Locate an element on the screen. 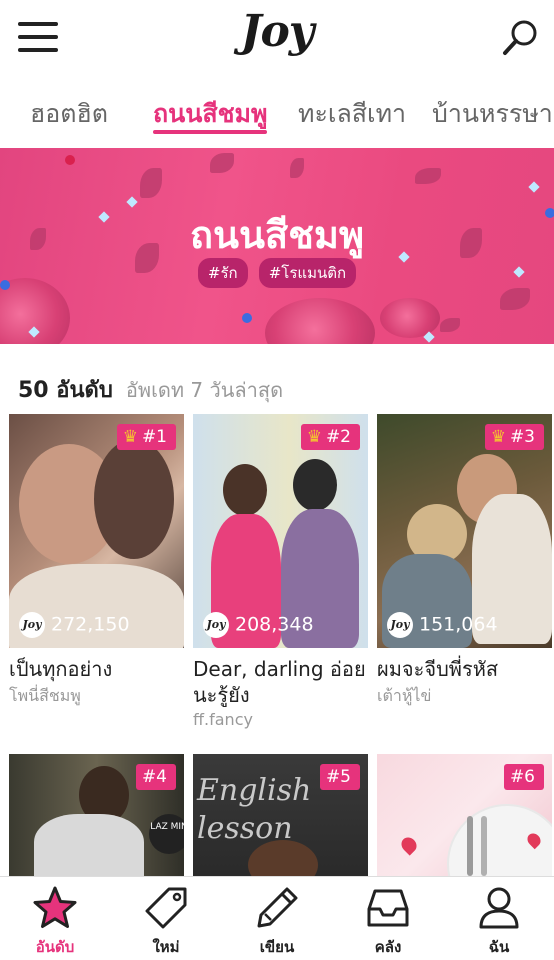 Image resolution: width=554 pixels, height=960 pixels. nav-label: เขียน is located at coordinates (277, 947).